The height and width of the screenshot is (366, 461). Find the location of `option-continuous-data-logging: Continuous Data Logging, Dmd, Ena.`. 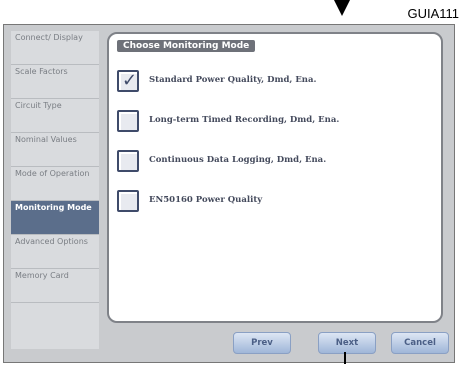

option-continuous-data-logging: Continuous Data Logging, Dmd, Ena. is located at coordinates (277, 163).